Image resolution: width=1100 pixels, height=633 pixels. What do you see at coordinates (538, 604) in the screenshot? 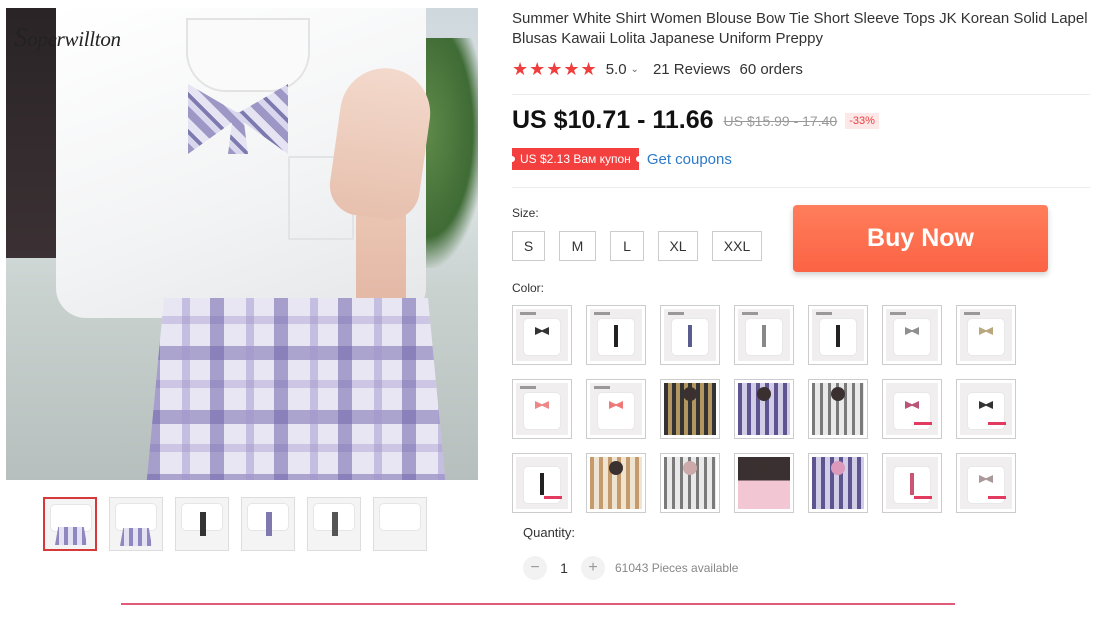
I see `section-divider-line` at bounding box center [538, 604].